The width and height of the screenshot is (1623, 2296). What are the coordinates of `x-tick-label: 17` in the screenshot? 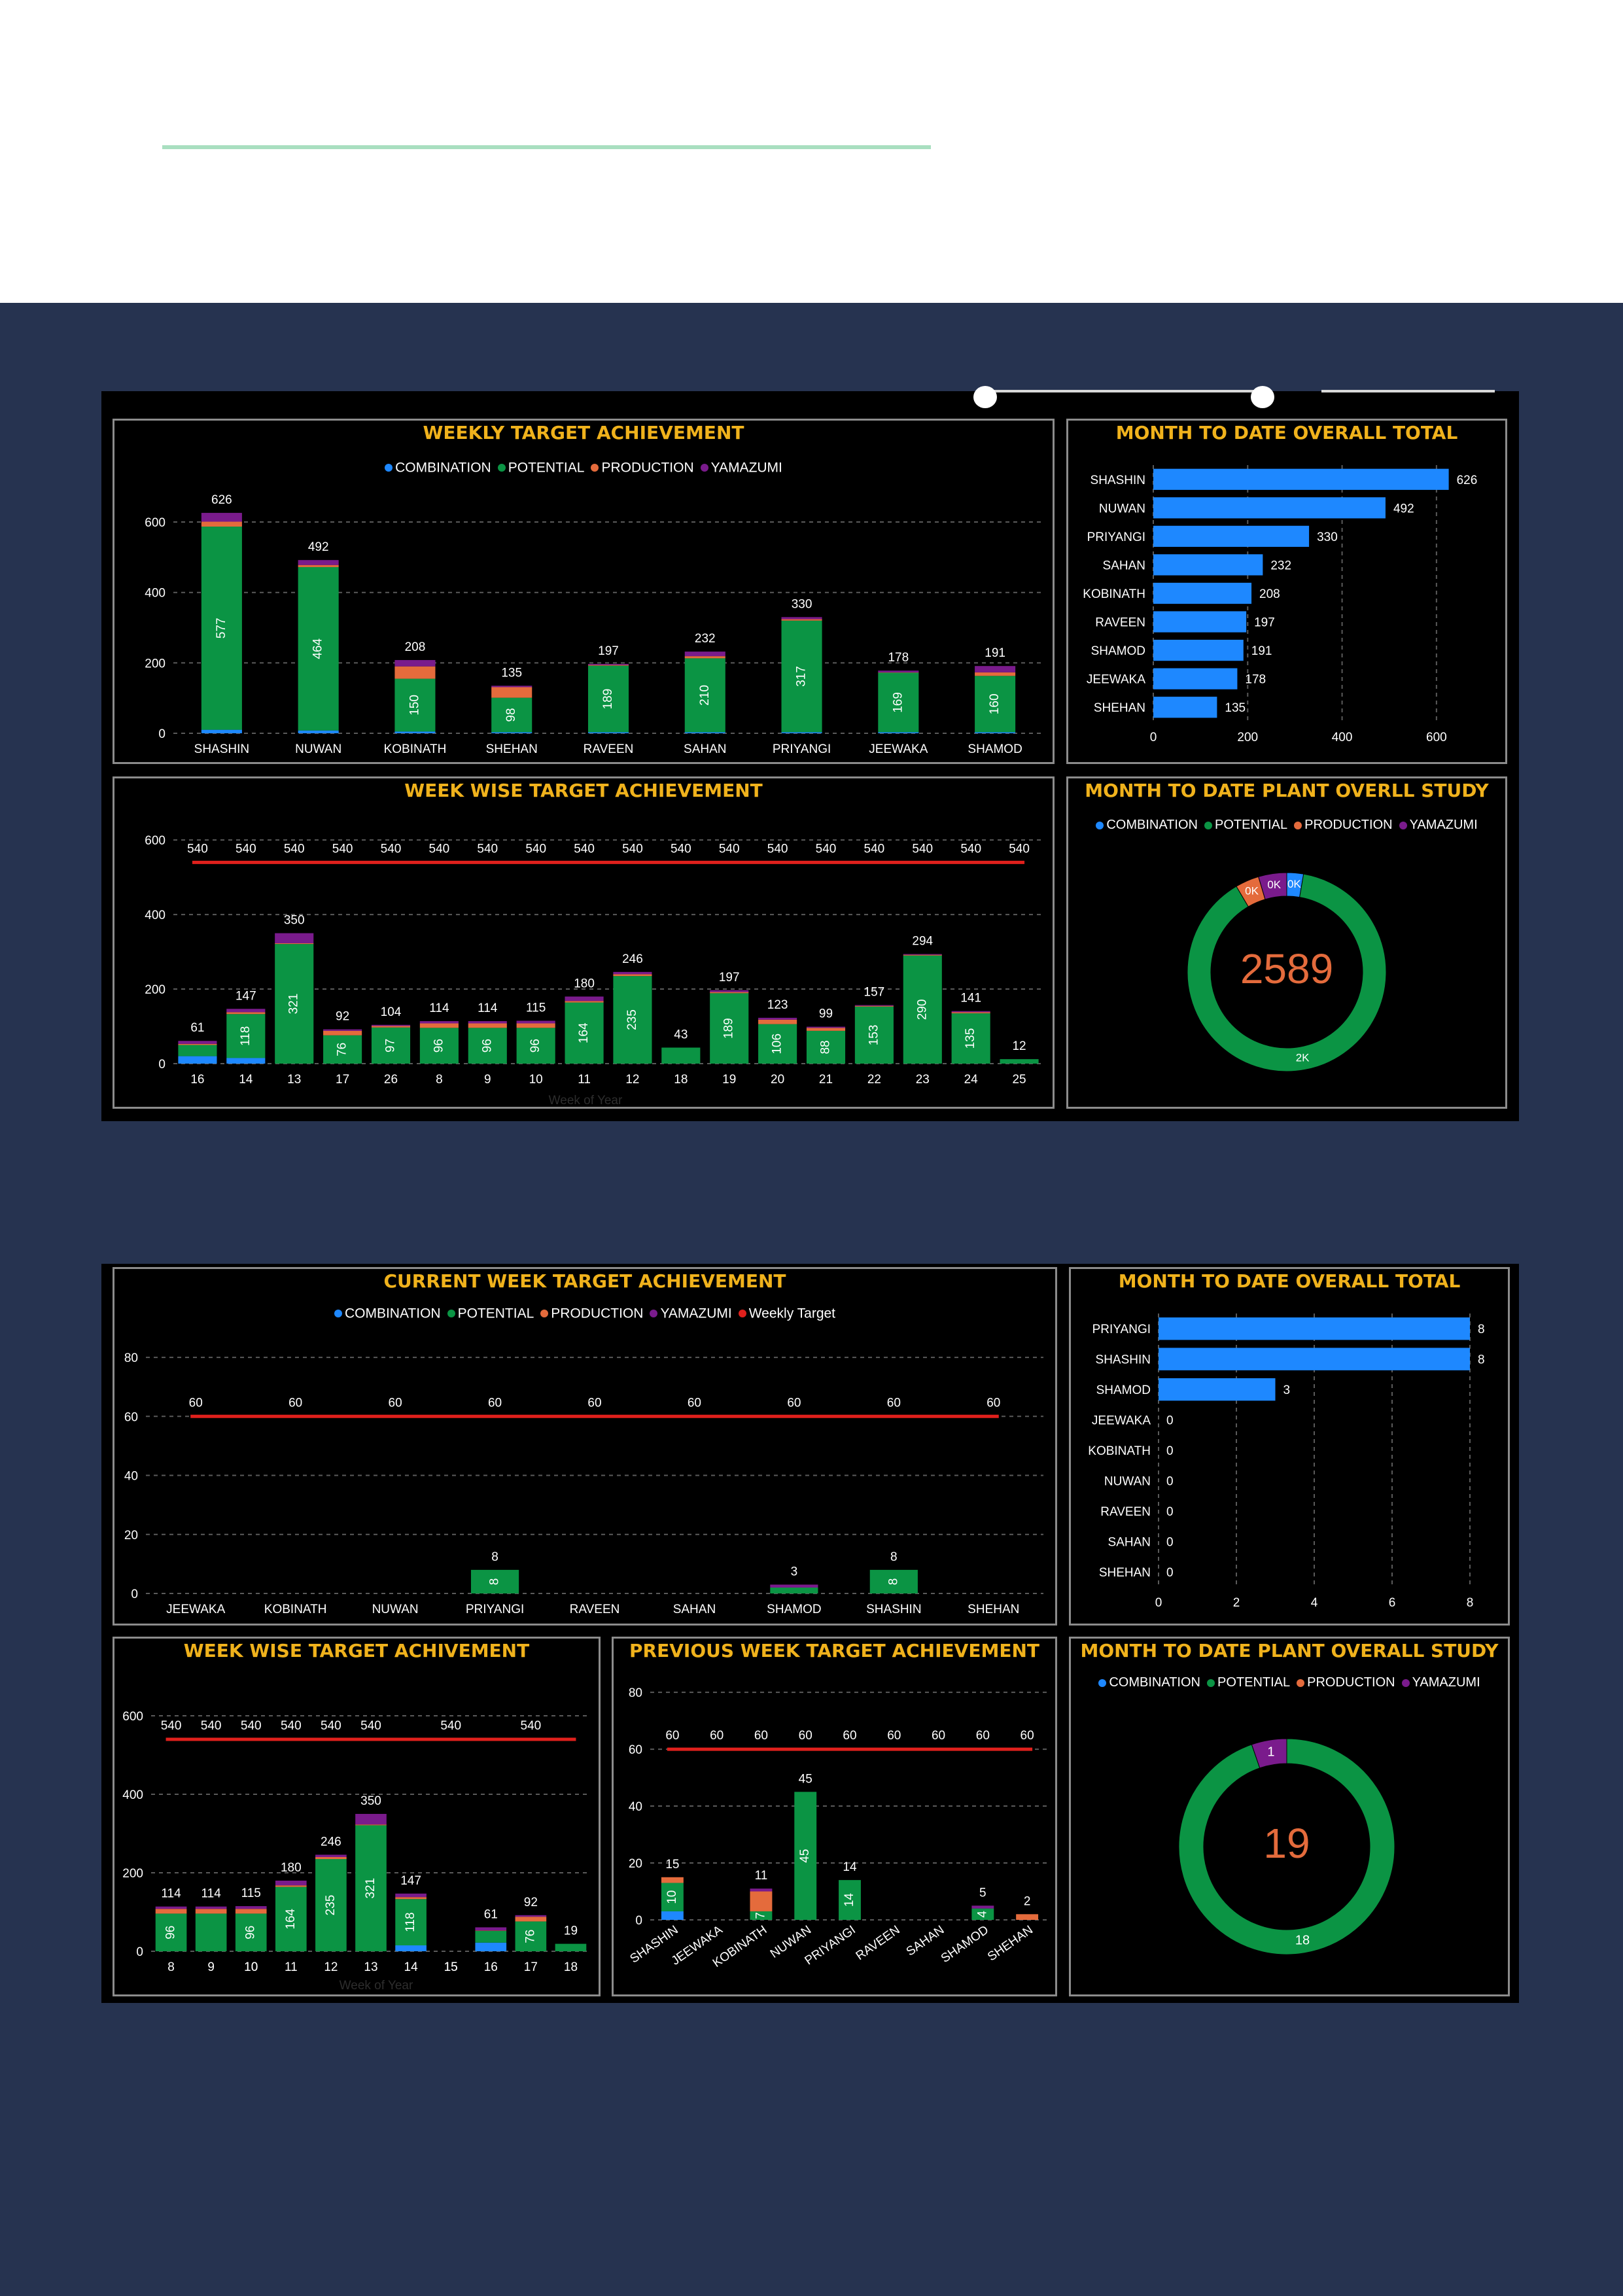 It's located at (531, 1967).